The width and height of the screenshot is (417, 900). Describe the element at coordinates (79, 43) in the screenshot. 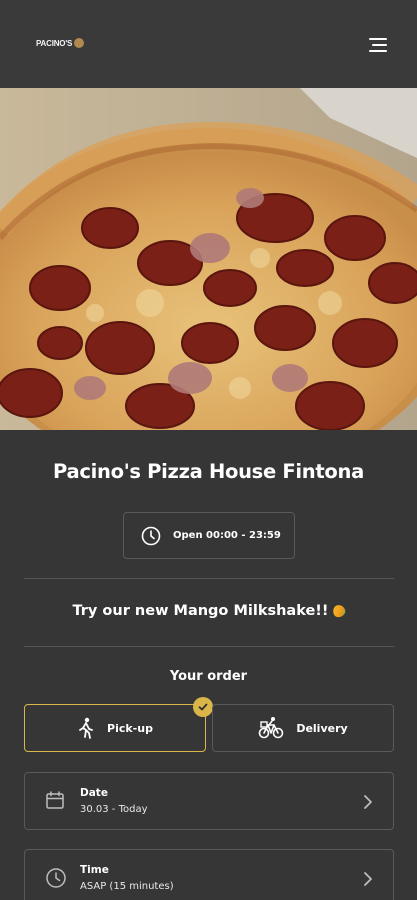

I see `logo-mark-icon` at that location.